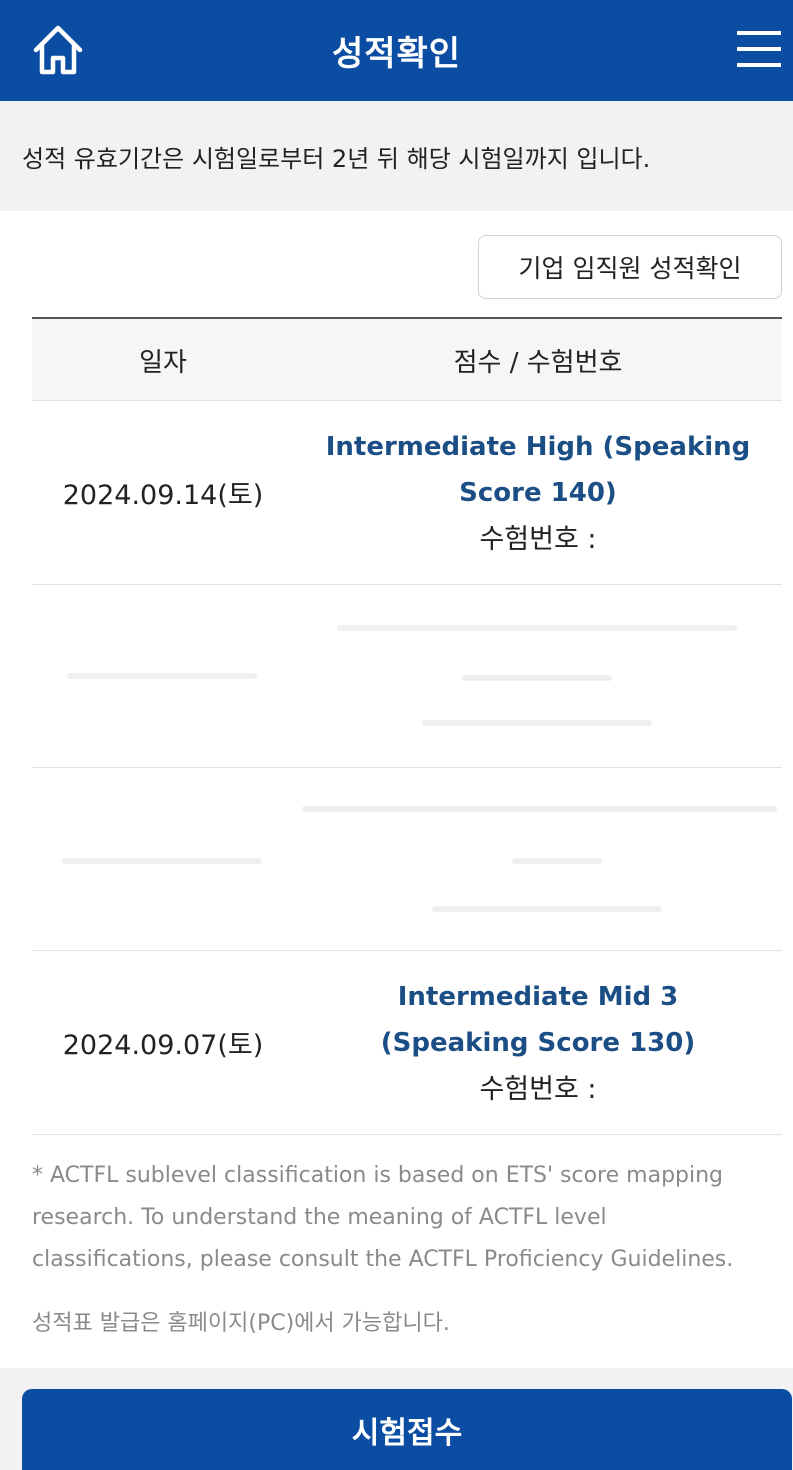  I want to click on score-link: Intermediate High (Speaking Score 140), so click(538, 470).